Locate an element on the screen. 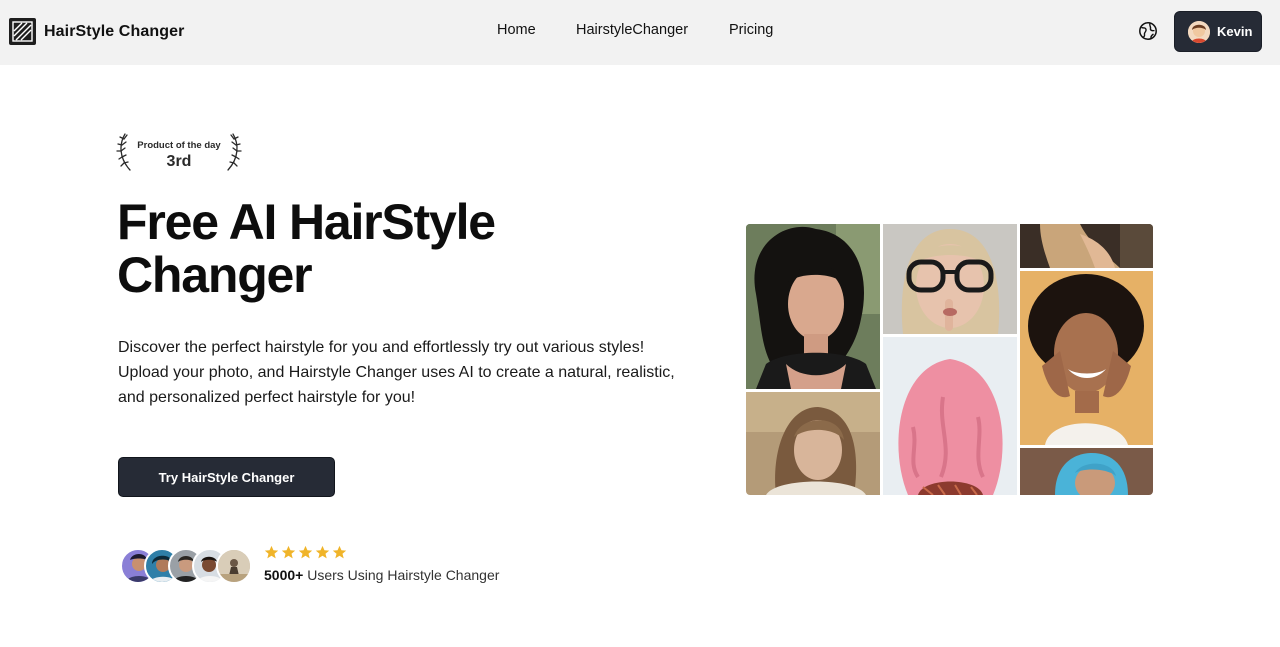 This screenshot has width=1280, height=647. nav-pricing-link: Pricing is located at coordinates (751, 30).